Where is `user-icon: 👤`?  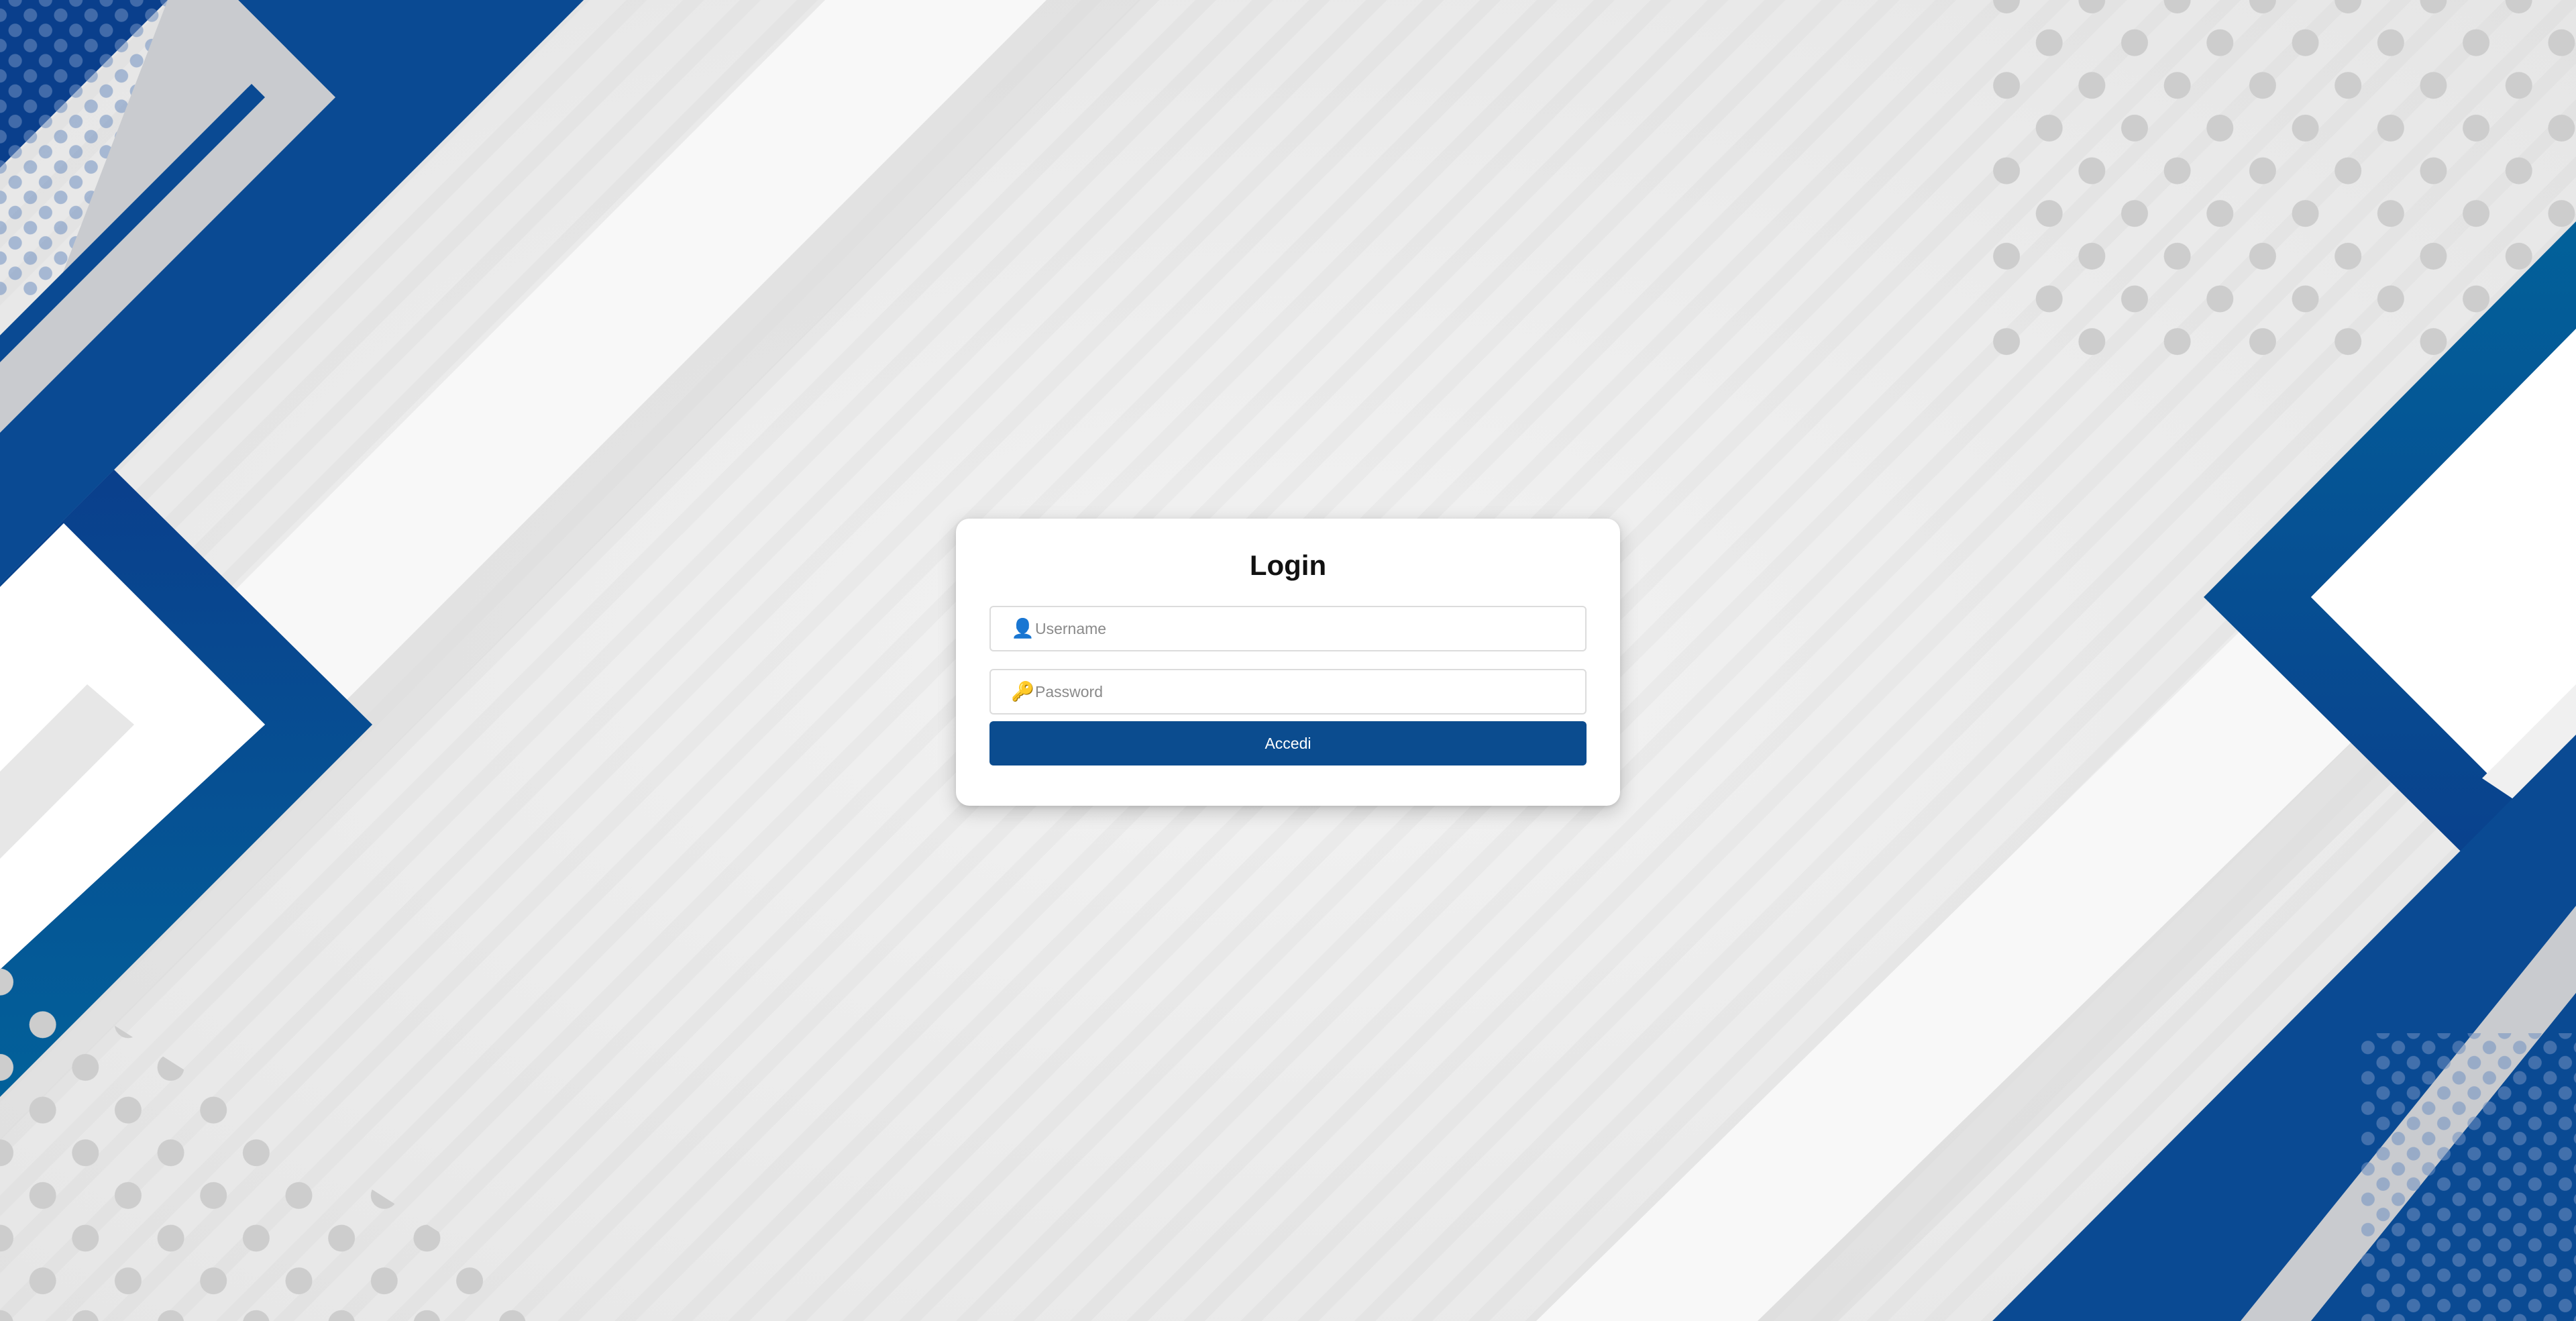 user-icon: 👤 is located at coordinates (1022, 628).